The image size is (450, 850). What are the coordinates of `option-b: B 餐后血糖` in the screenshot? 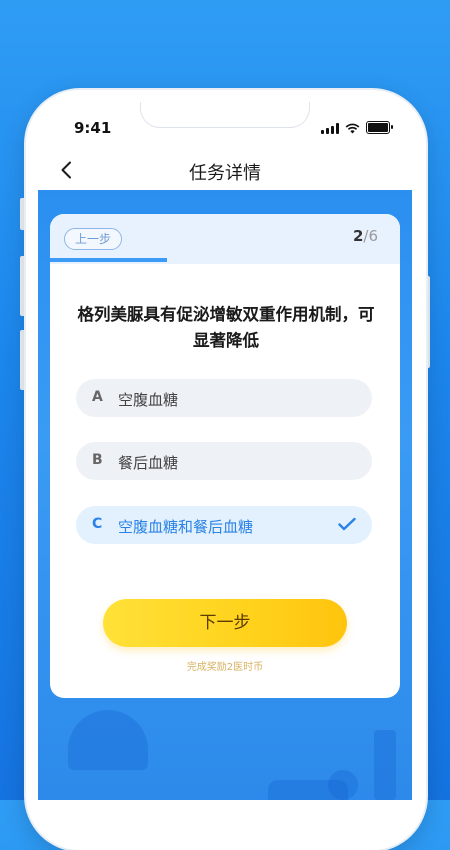 It's located at (224, 461).